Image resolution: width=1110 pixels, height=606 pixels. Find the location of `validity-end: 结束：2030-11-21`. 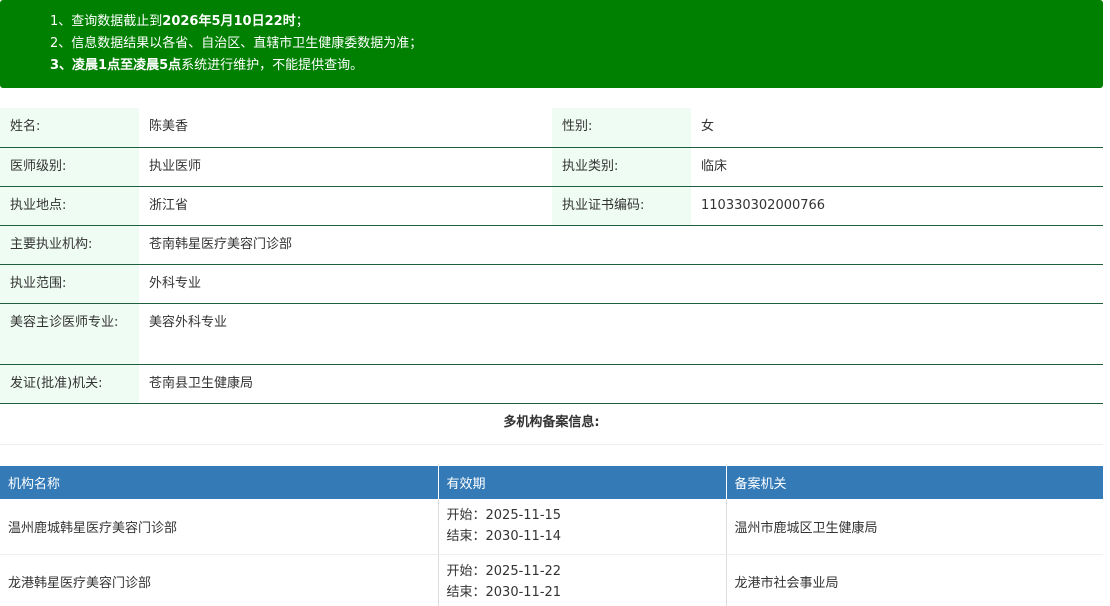

validity-end: 结束：2030-11-21 is located at coordinates (504, 592).